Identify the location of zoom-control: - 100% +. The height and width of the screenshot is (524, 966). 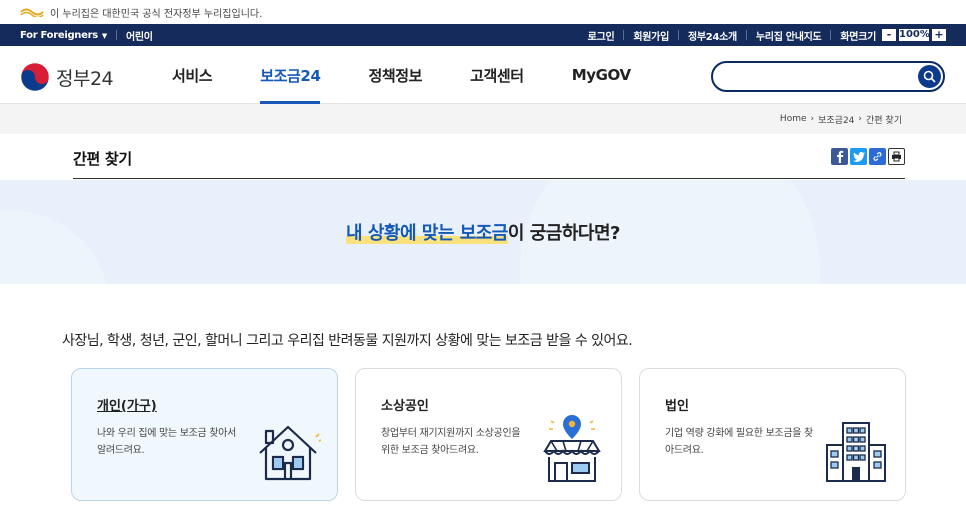
(914, 35).